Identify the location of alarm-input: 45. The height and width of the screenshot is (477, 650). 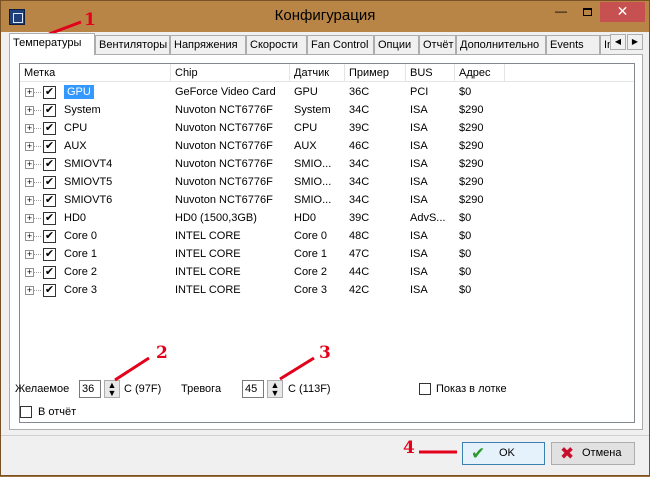
(253, 389).